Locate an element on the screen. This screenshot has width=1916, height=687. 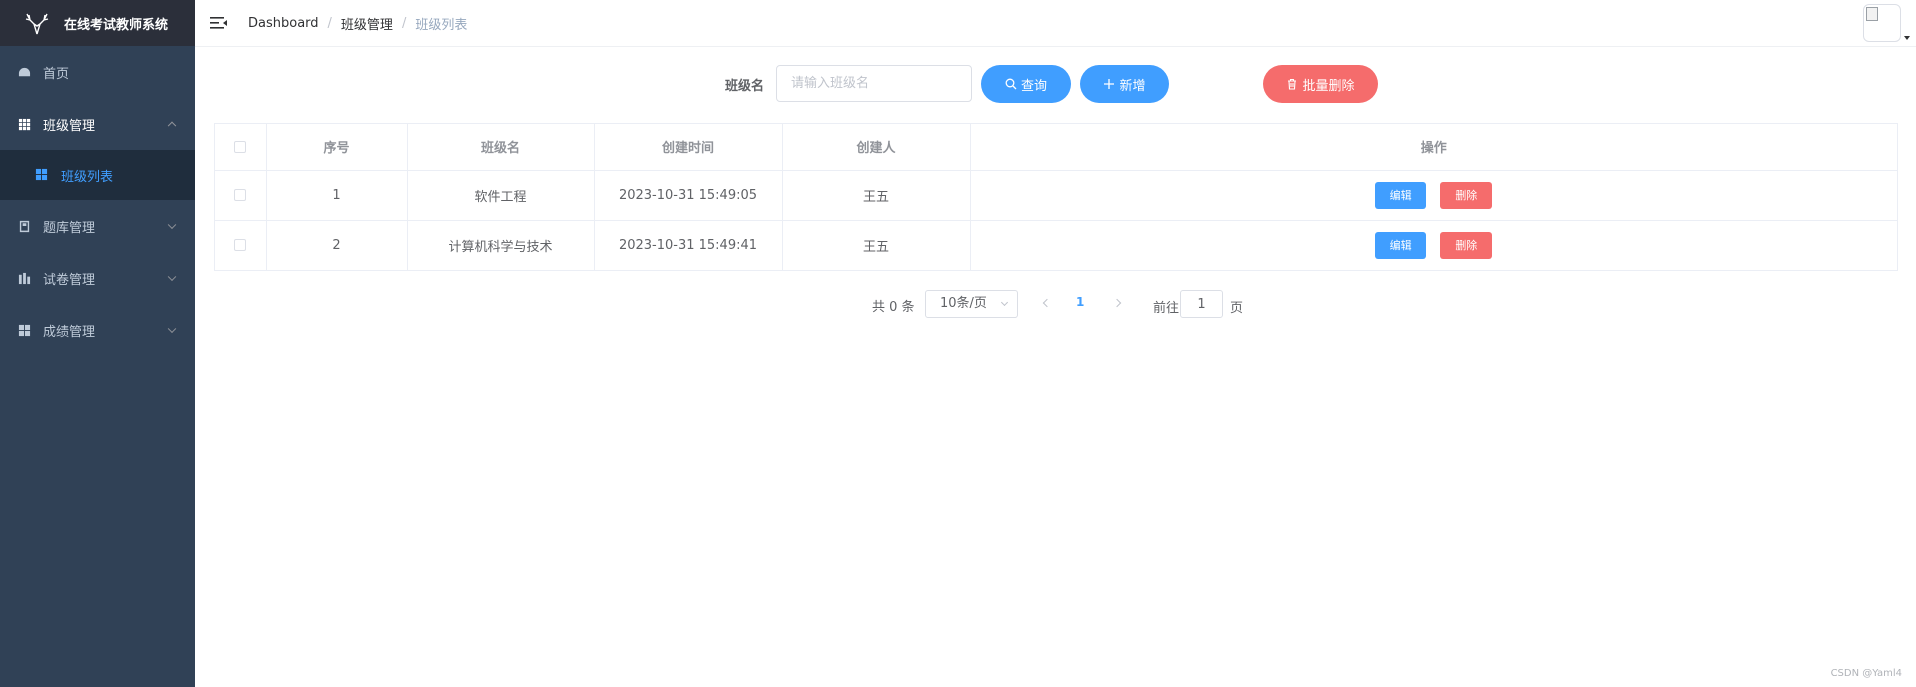
chart-icon is located at coordinates (24, 278).